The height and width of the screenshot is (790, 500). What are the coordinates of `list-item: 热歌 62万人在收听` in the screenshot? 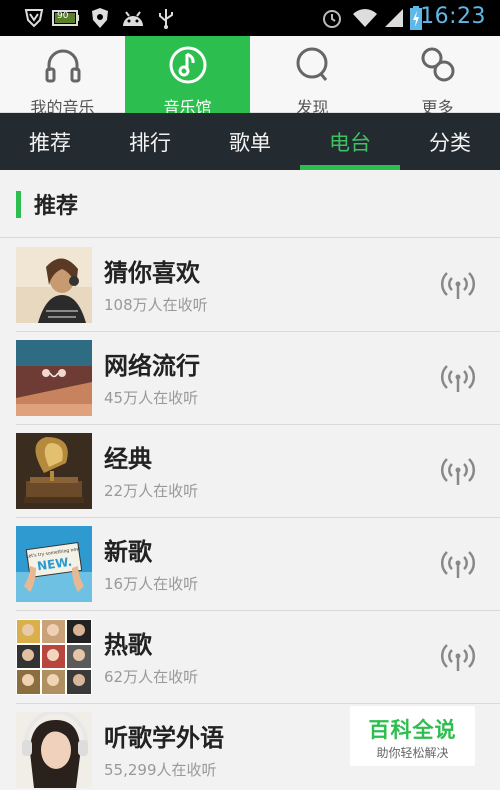 It's located at (258, 657).